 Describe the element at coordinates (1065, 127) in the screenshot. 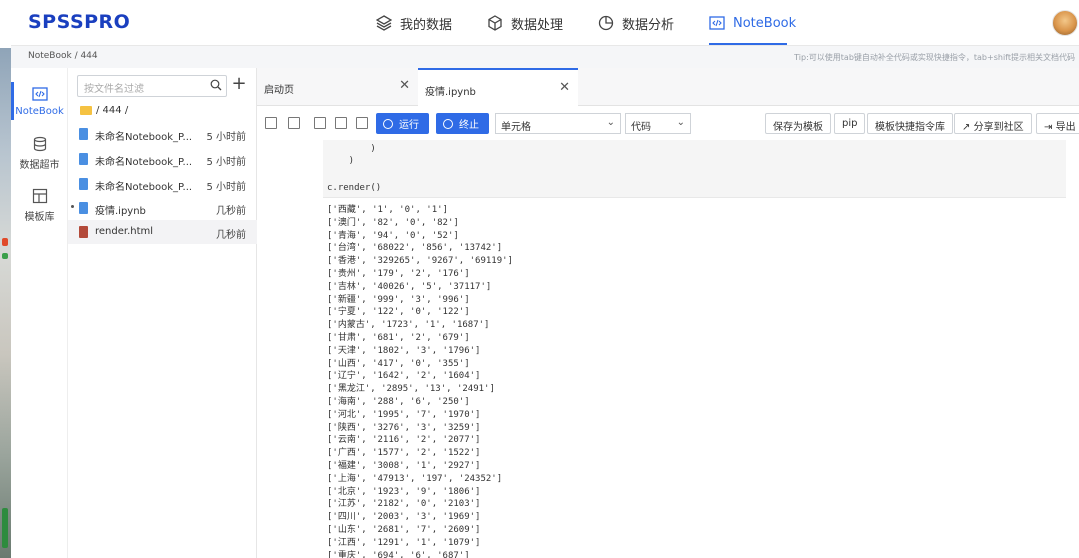

I see `export-label: 导出` at that location.